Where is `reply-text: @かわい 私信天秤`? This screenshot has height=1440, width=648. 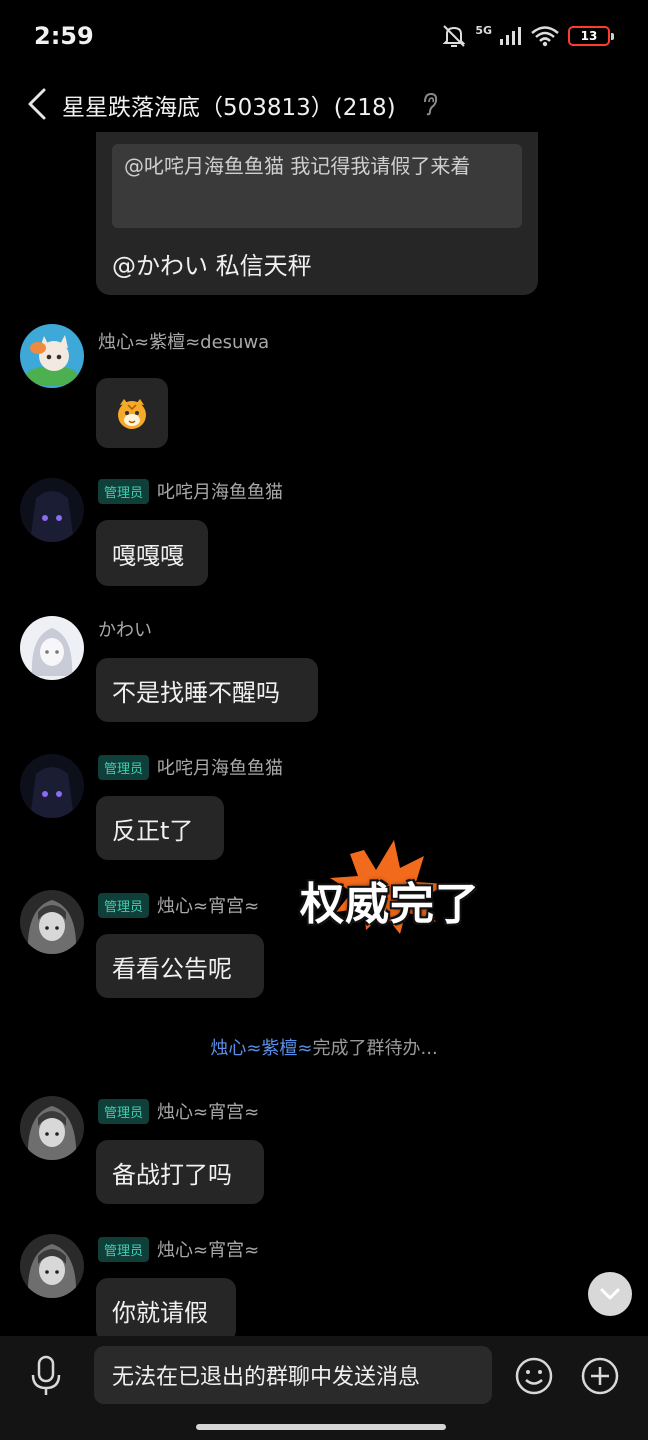
reply-text: @かわい 私信天秤 is located at coordinates (212, 266).